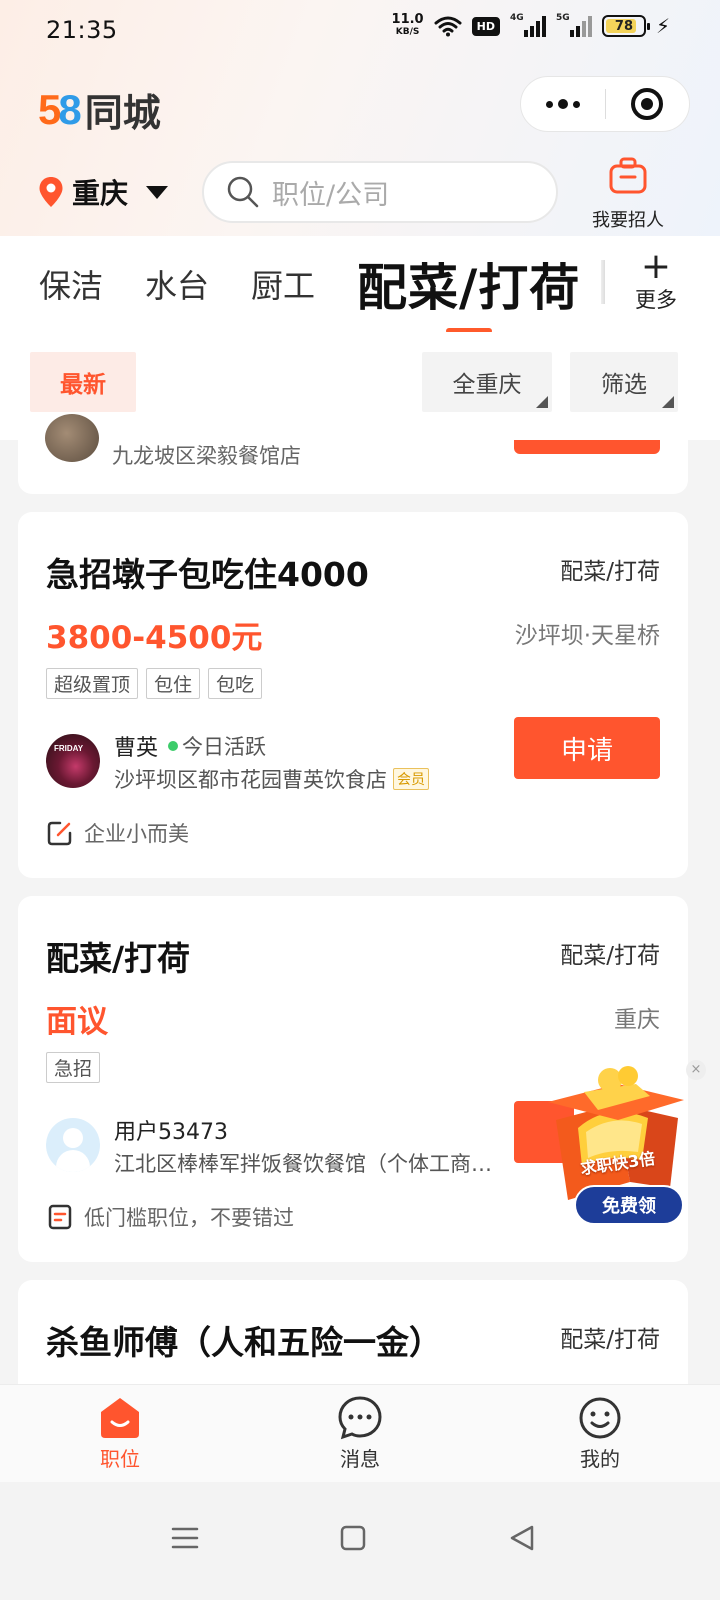 The width and height of the screenshot is (720, 1600). Describe the element at coordinates (60, 1217) in the screenshot. I see `document-icon` at that location.